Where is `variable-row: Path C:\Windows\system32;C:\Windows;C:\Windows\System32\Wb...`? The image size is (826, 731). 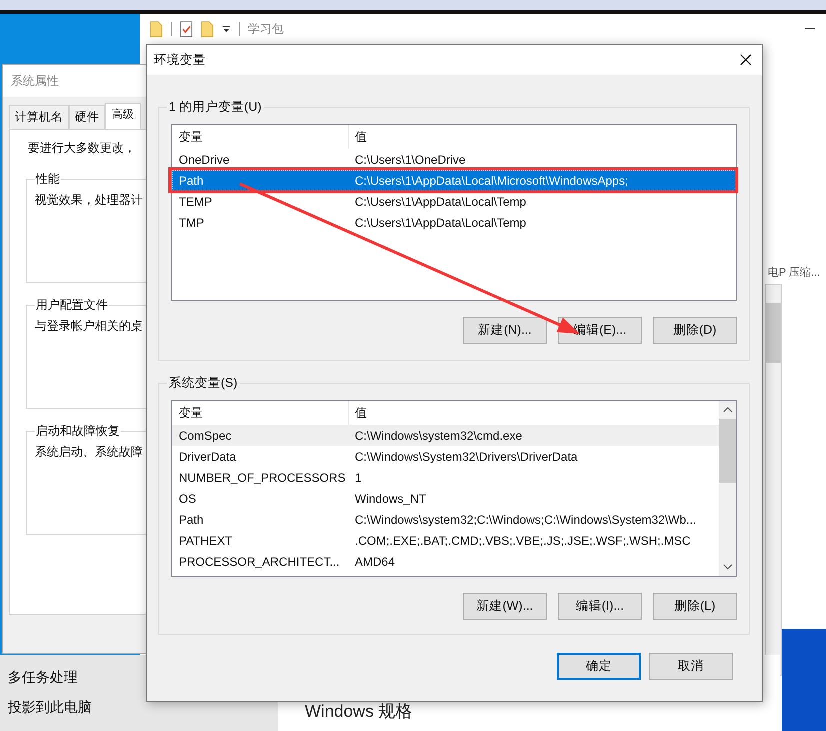
variable-row: Path C:\Windows\system32;C:\Windows;C:\Windows\System32\Wb... is located at coordinates (445, 519).